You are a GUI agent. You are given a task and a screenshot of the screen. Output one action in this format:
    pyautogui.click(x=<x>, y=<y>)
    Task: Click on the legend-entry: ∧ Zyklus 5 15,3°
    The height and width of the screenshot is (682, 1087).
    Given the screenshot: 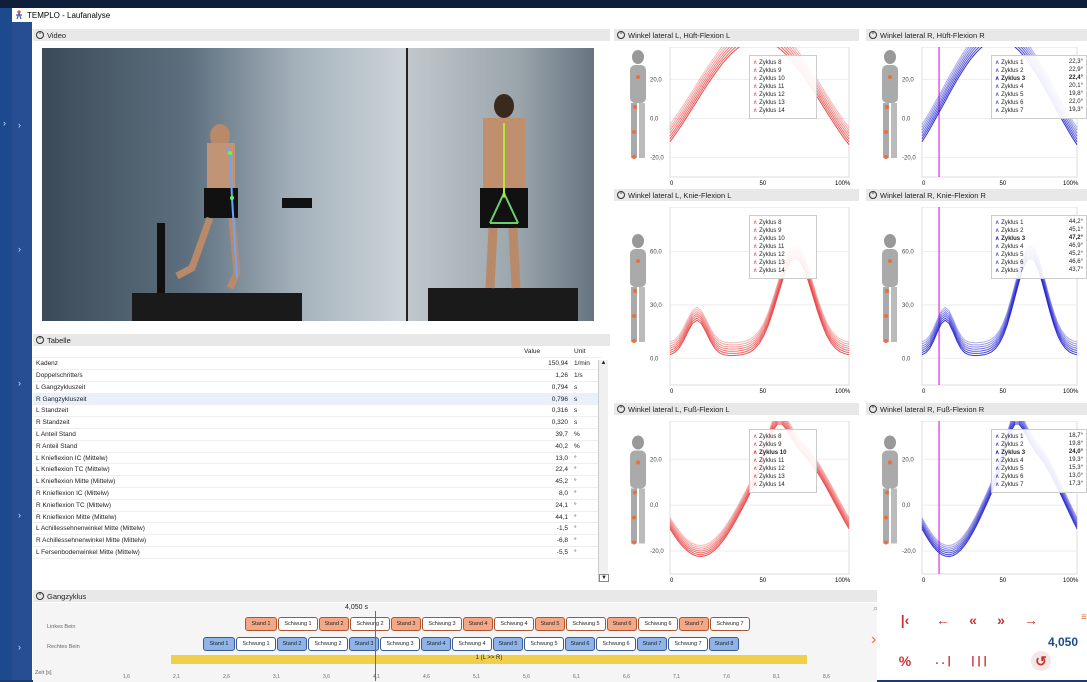 What is the action you would take?
    pyautogui.click(x=1039, y=469)
    